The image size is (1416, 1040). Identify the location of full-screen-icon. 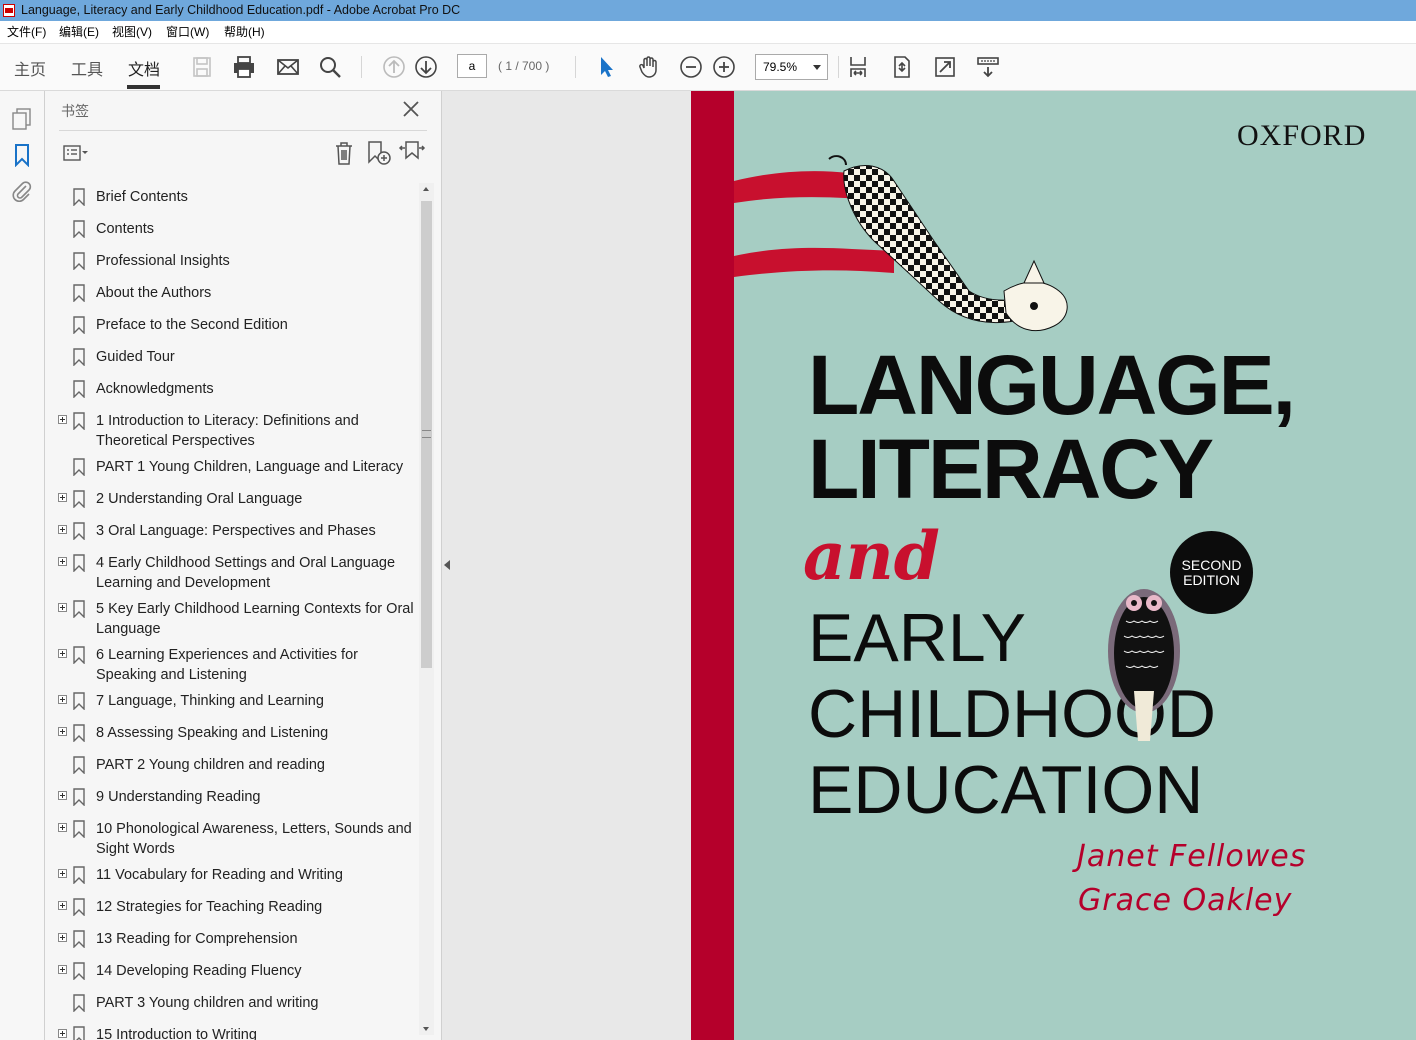
(945, 67).